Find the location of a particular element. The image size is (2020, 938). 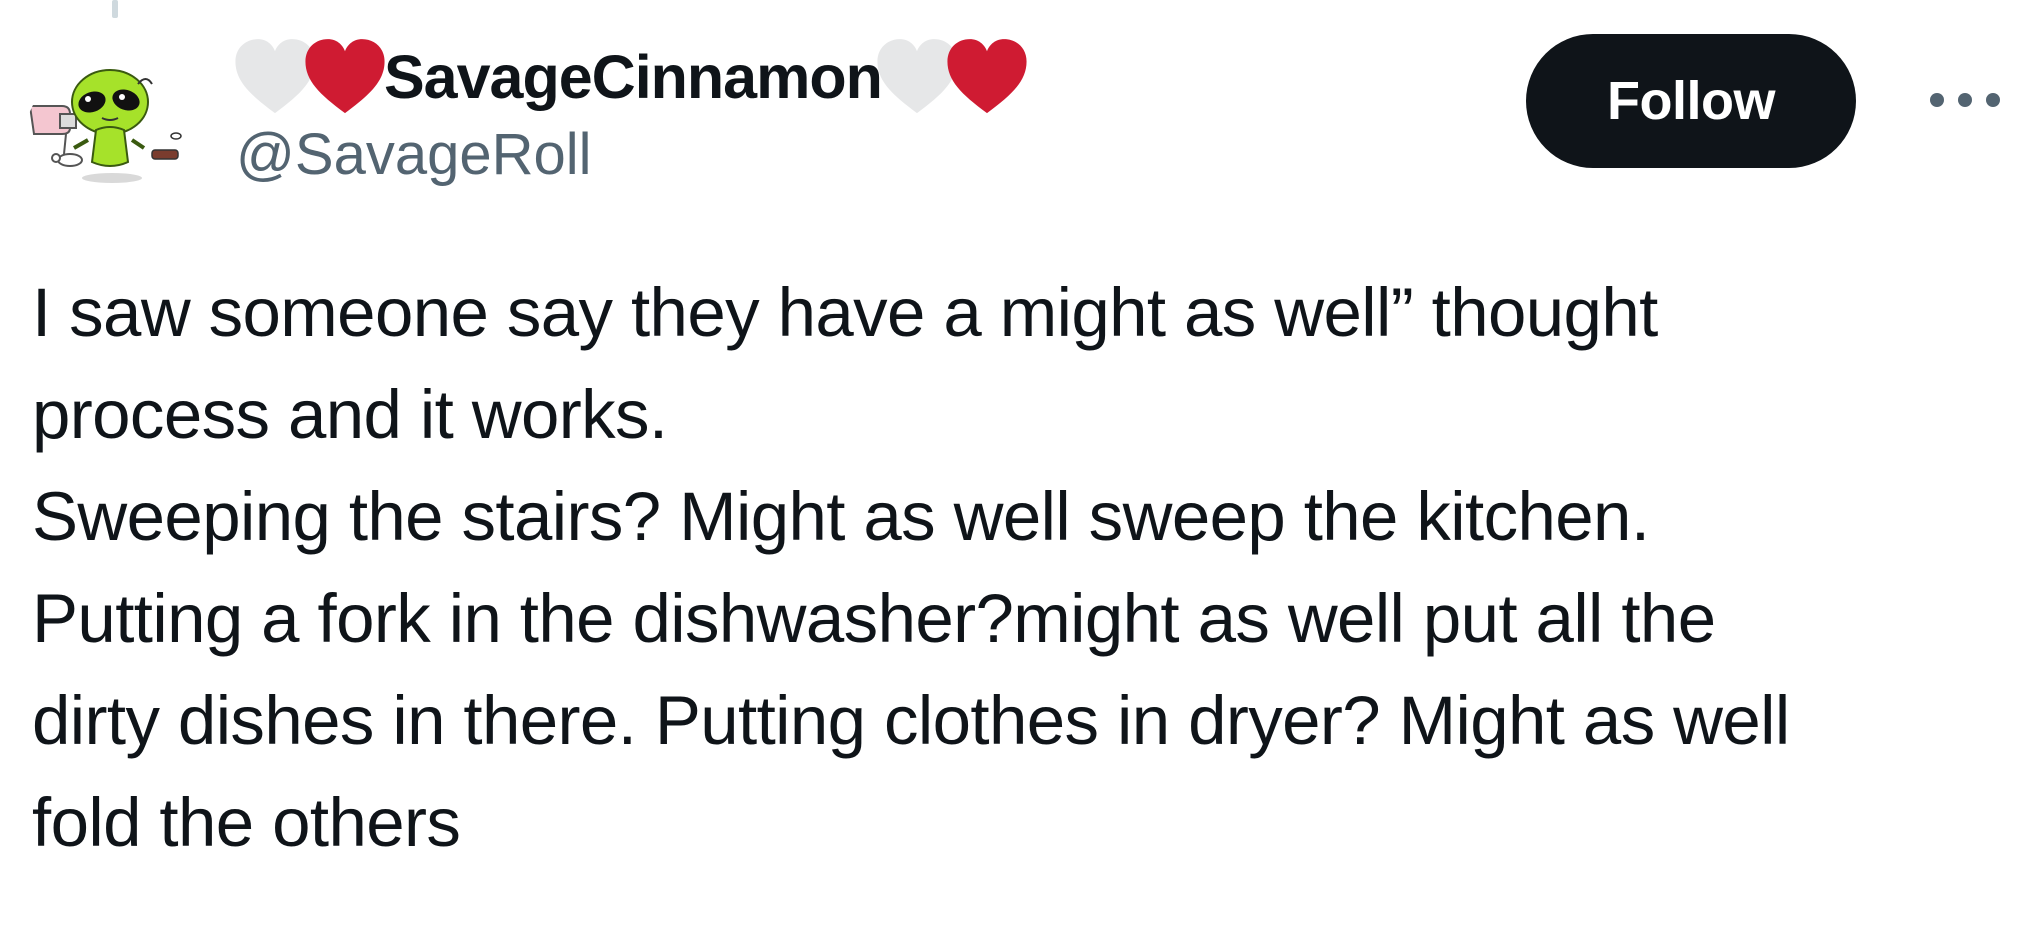

thread-connector-line is located at coordinates (115, 9).